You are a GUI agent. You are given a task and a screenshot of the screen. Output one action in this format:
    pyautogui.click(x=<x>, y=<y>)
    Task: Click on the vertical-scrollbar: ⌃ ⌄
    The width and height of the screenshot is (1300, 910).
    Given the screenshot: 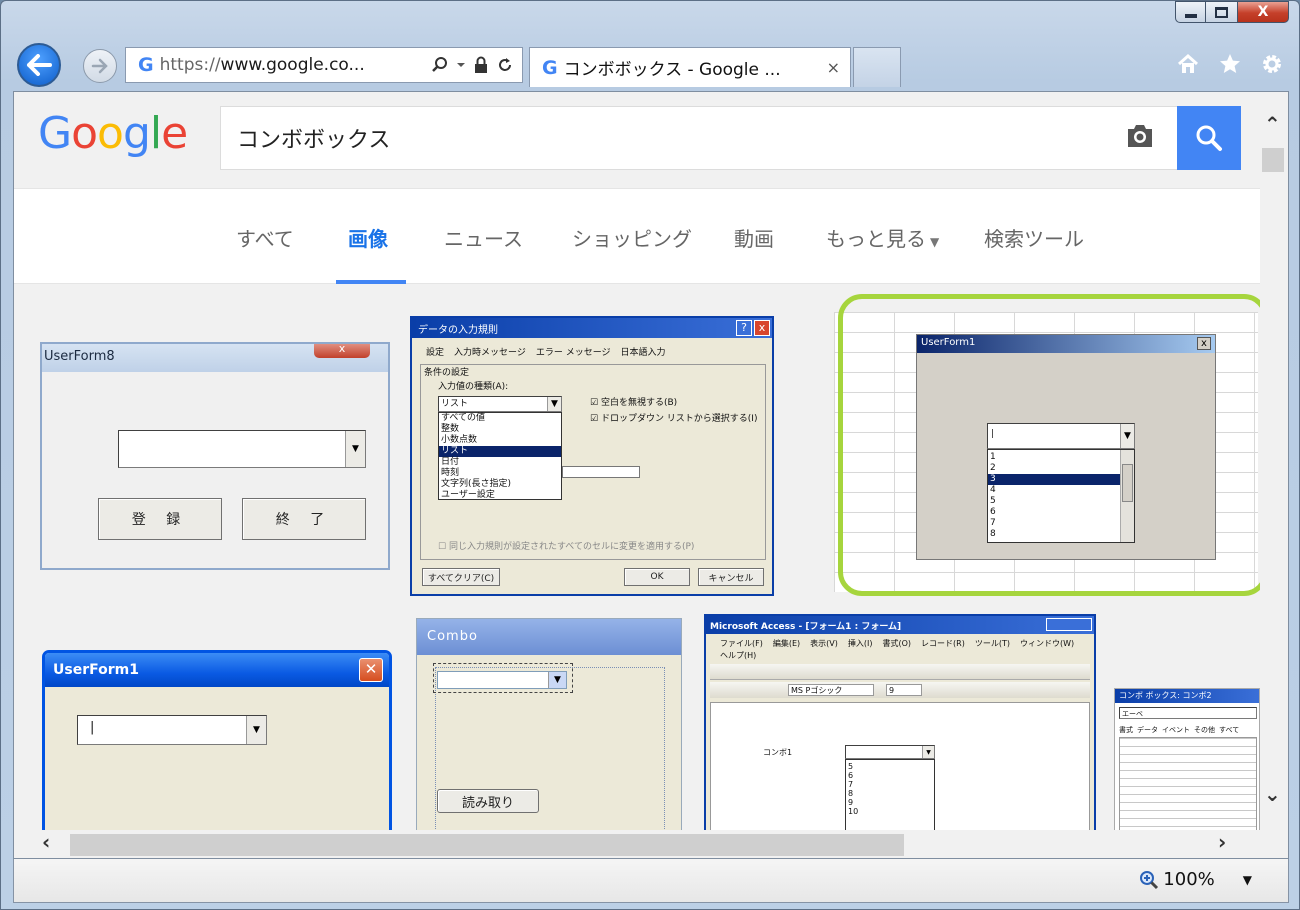 What is the action you would take?
    pyautogui.click(x=1274, y=462)
    